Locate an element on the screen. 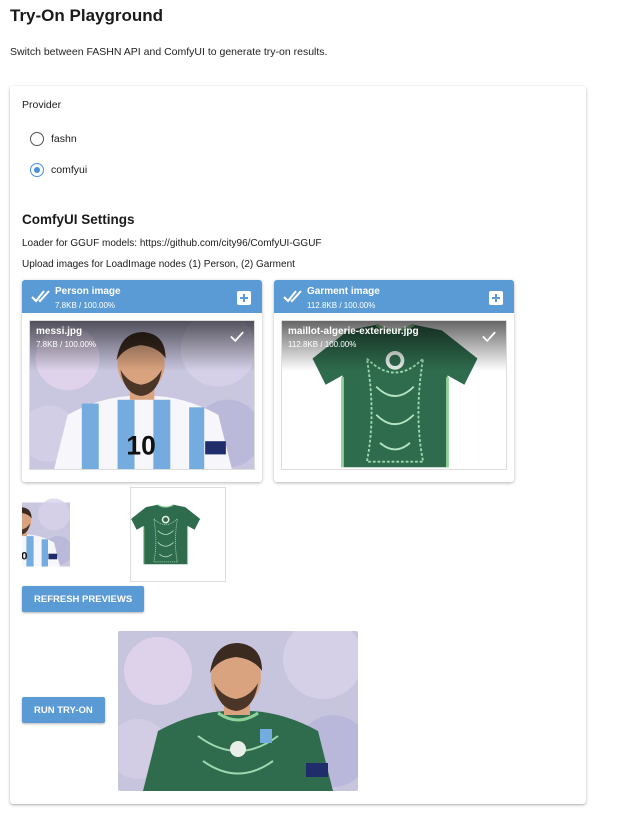  radio-comfyui is located at coordinates (37, 170).